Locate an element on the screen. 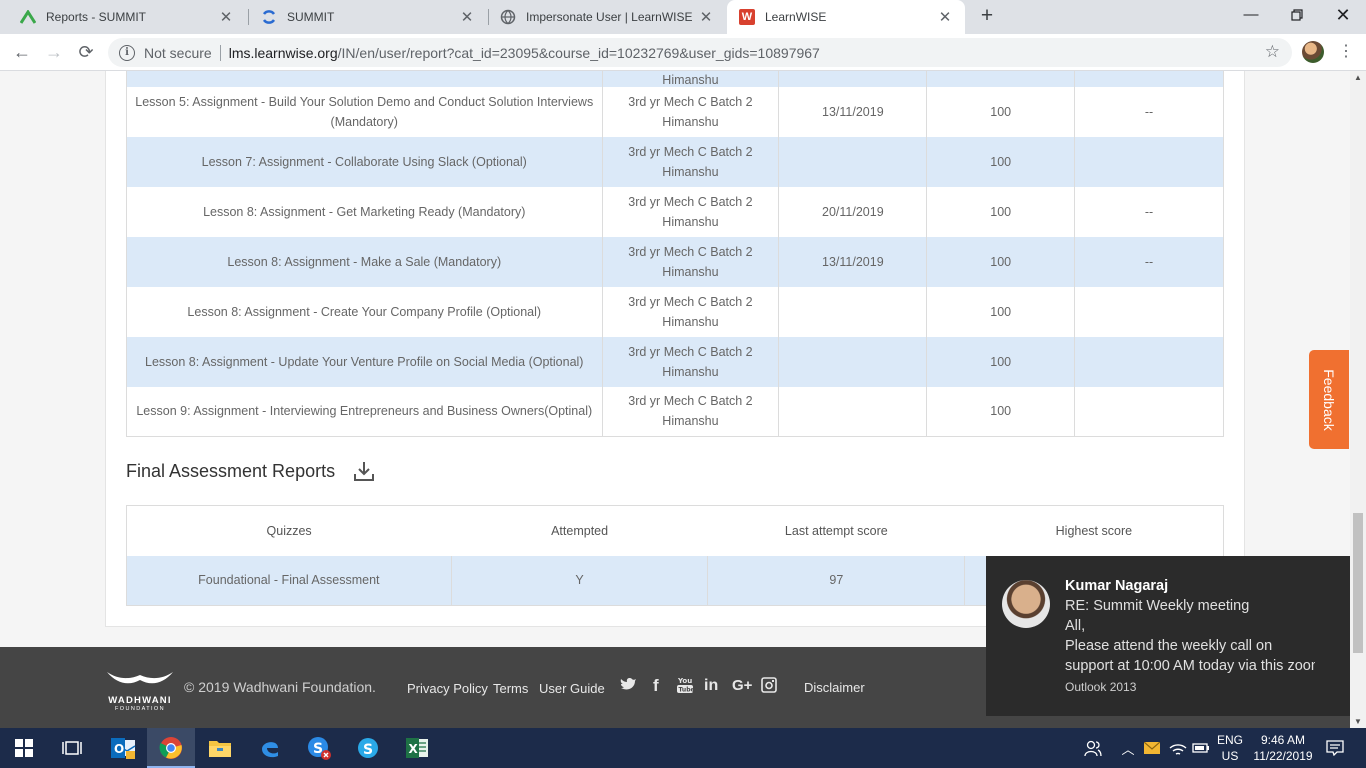  svg-text: O is located at coordinates (119, 749).